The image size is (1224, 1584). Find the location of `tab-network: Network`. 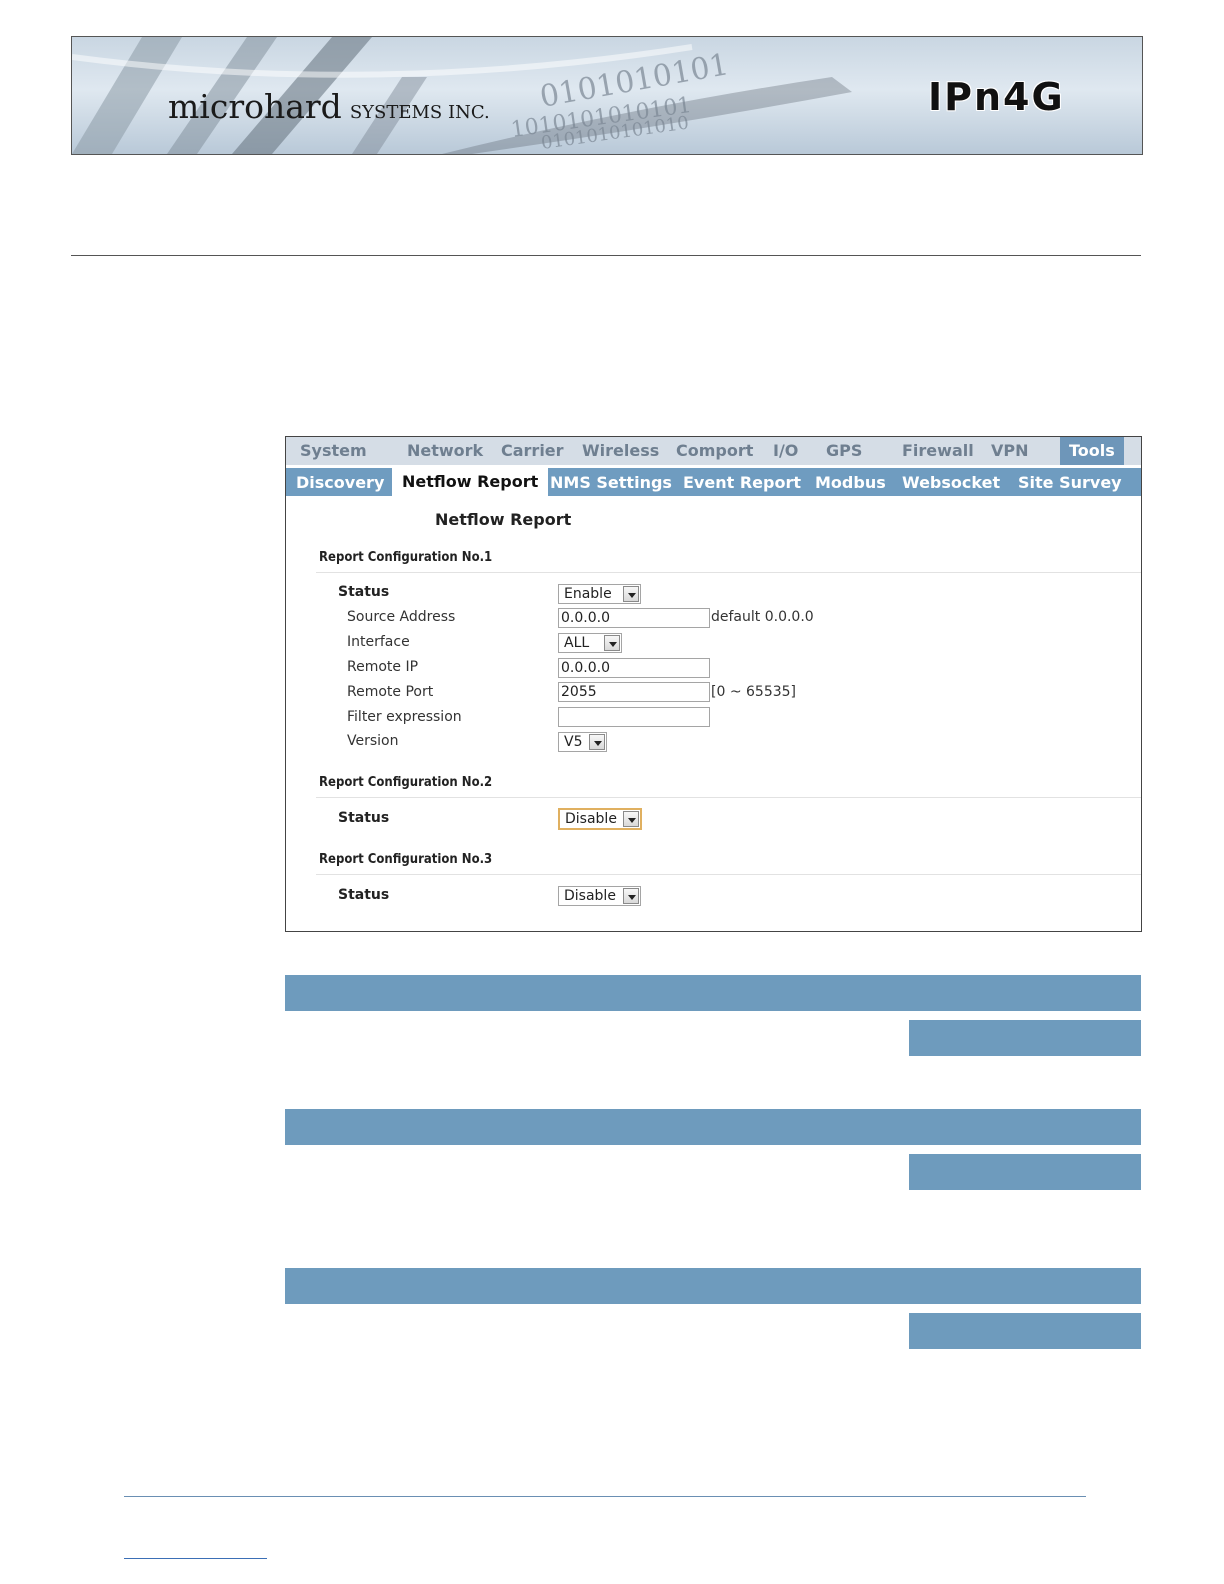

tab-network: Network is located at coordinates (445, 450).